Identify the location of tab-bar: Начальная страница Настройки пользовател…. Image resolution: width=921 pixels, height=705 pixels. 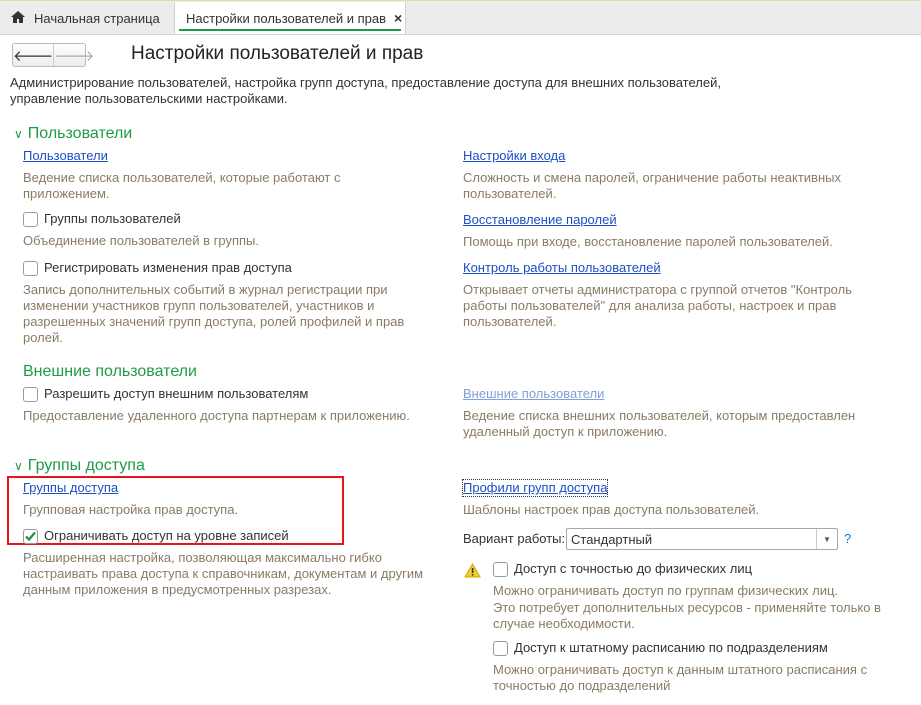
(460, 17).